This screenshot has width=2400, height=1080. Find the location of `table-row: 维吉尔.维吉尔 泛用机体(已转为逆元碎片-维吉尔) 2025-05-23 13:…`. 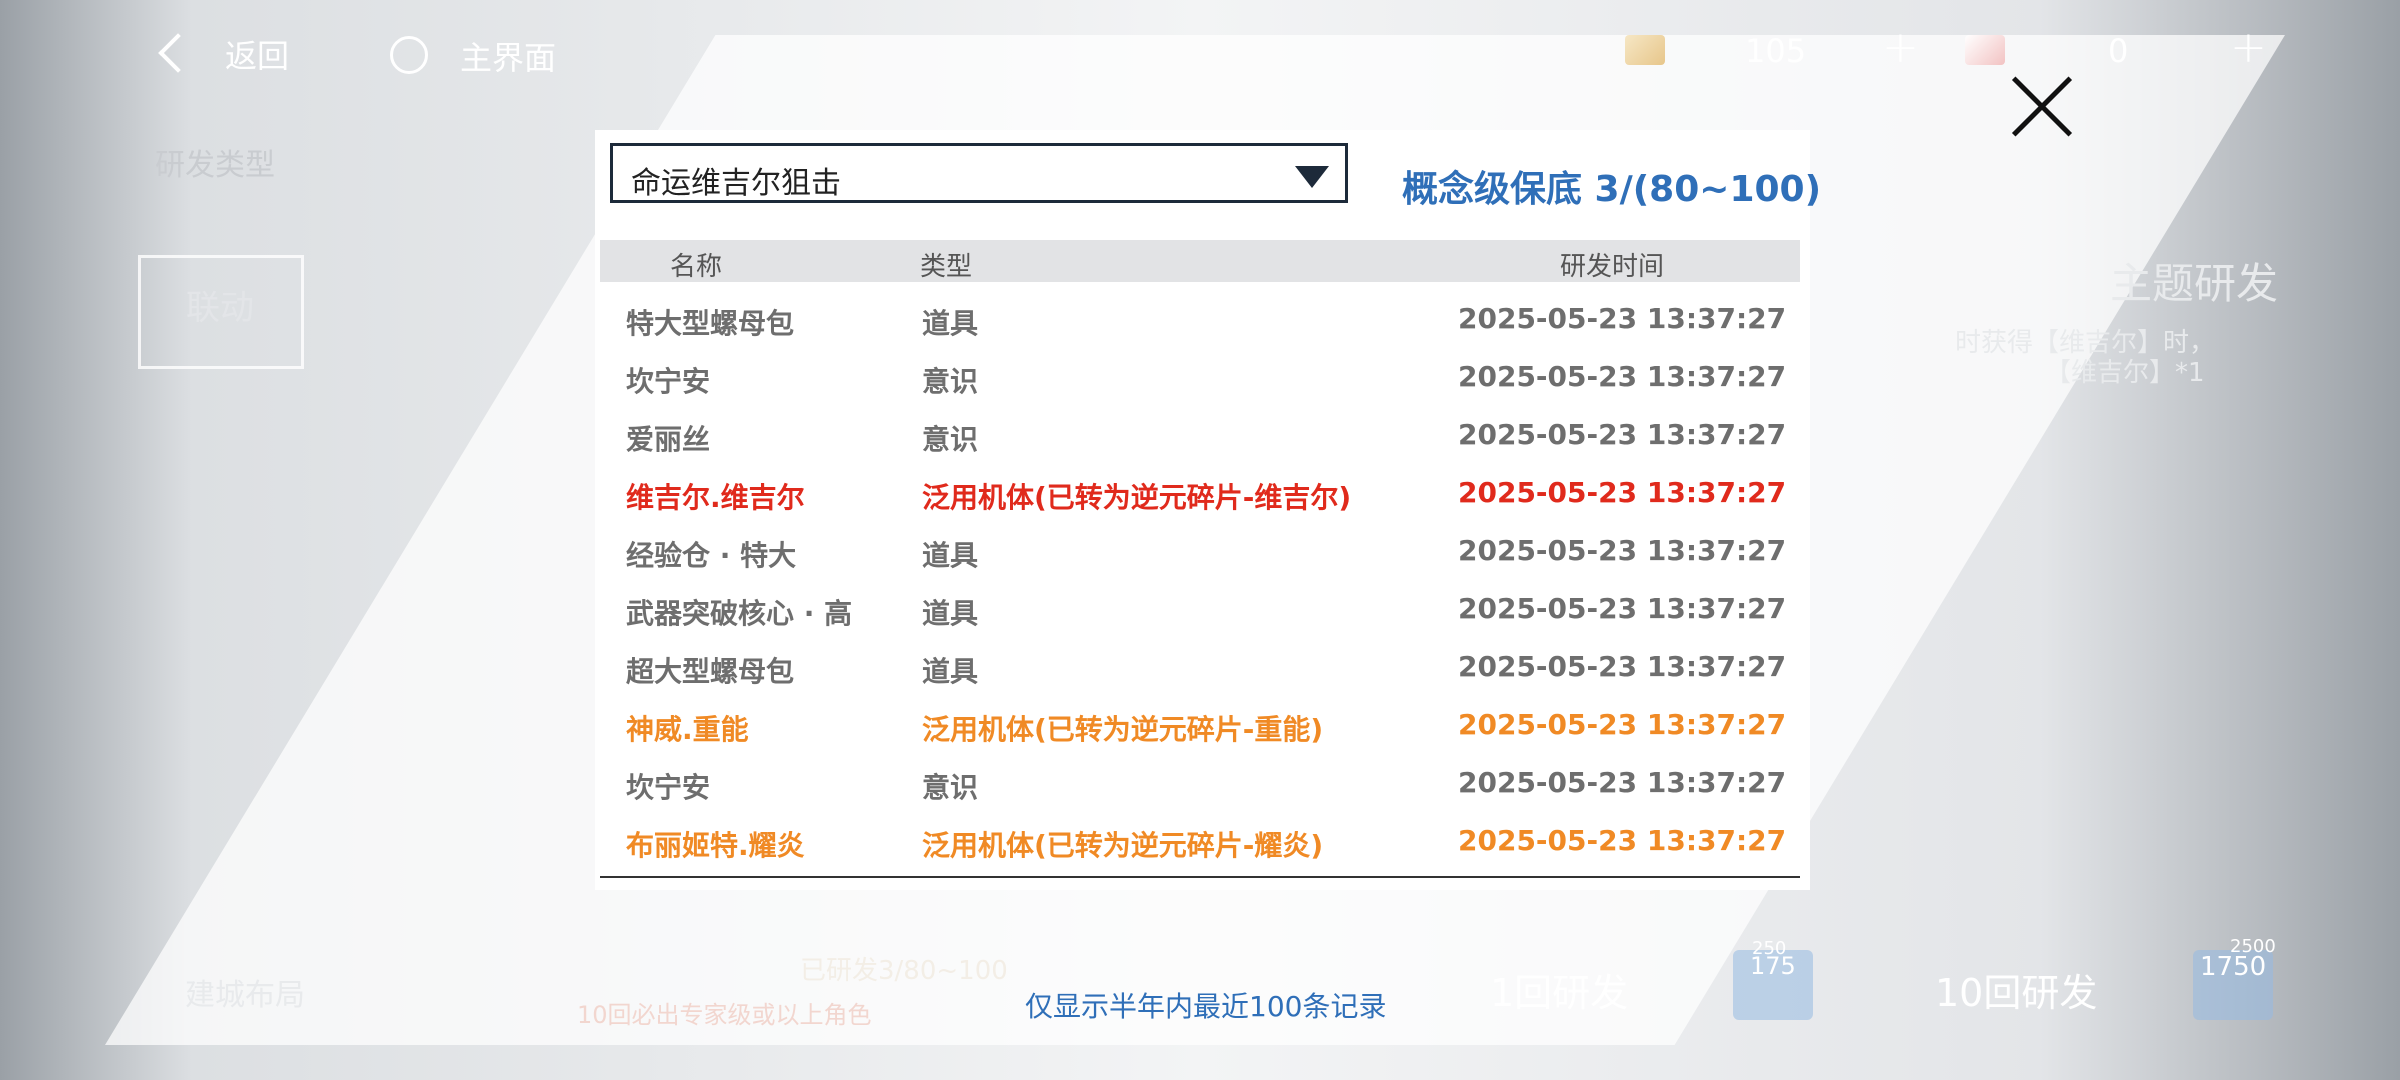

table-row: 维吉尔.维吉尔 泛用机体(已转为逆元碎片-维吉尔) 2025-05-23 13:… is located at coordinates (1200, 493).